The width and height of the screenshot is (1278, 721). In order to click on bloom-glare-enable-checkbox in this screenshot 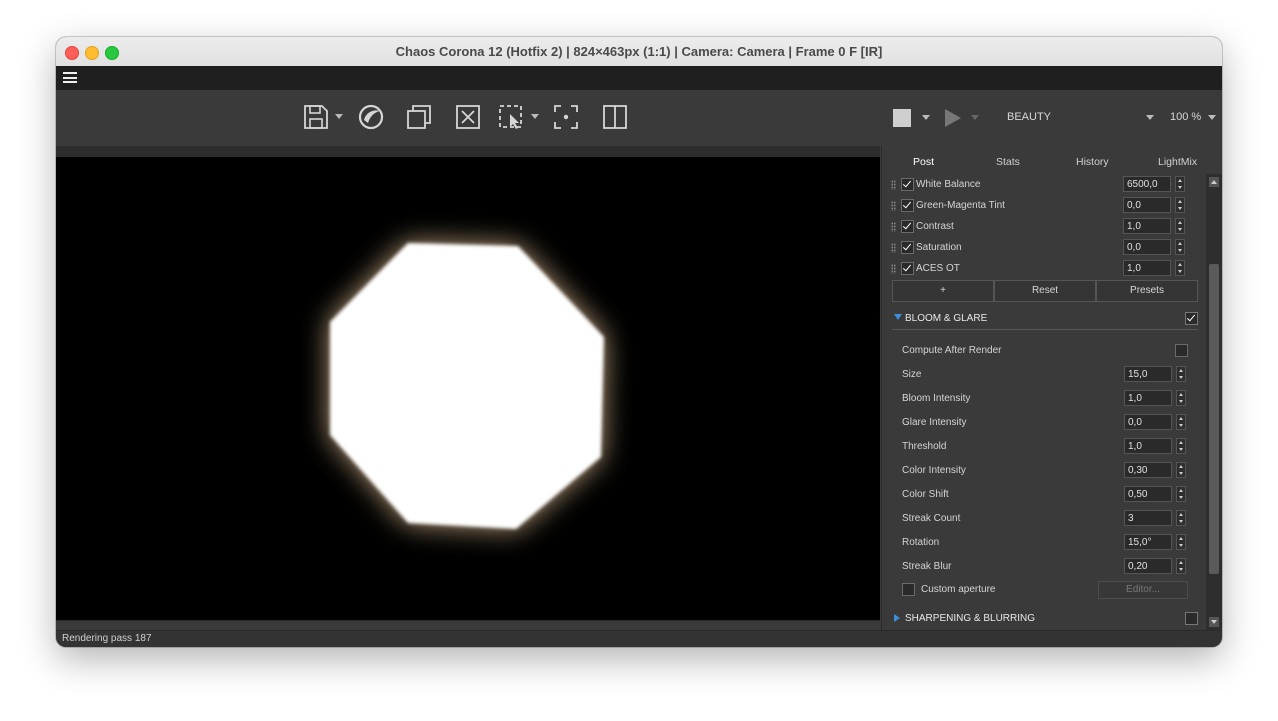, I will do `click(1191, 318)`.